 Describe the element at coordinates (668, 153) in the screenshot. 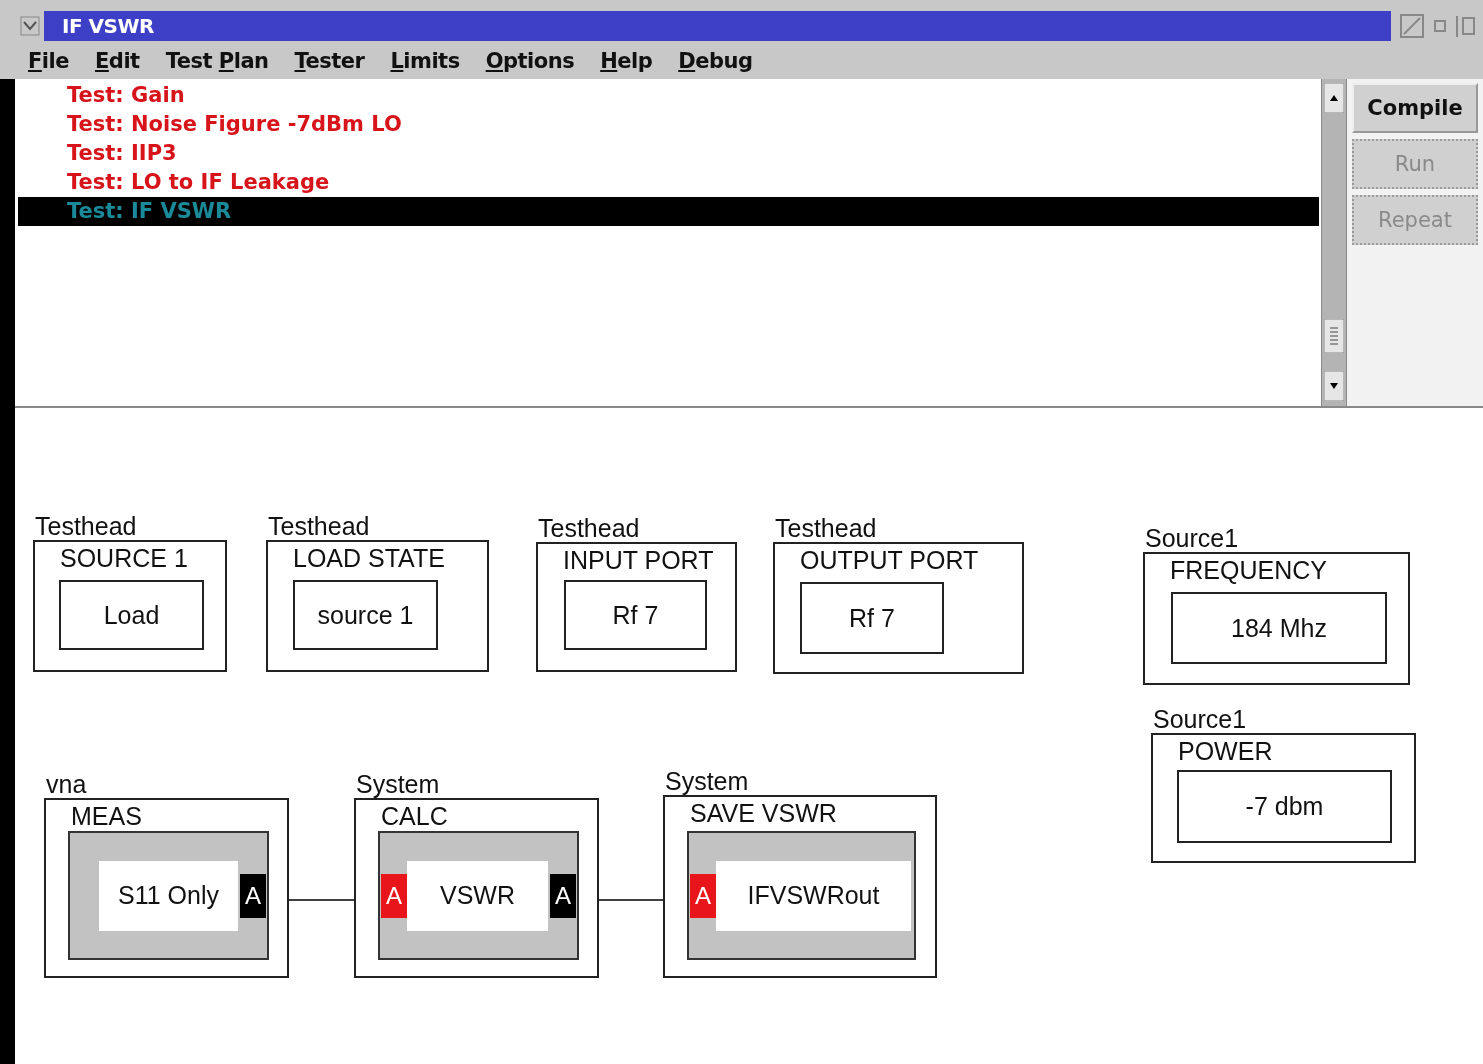

I see `test-item: Test: IIP3` at that location.